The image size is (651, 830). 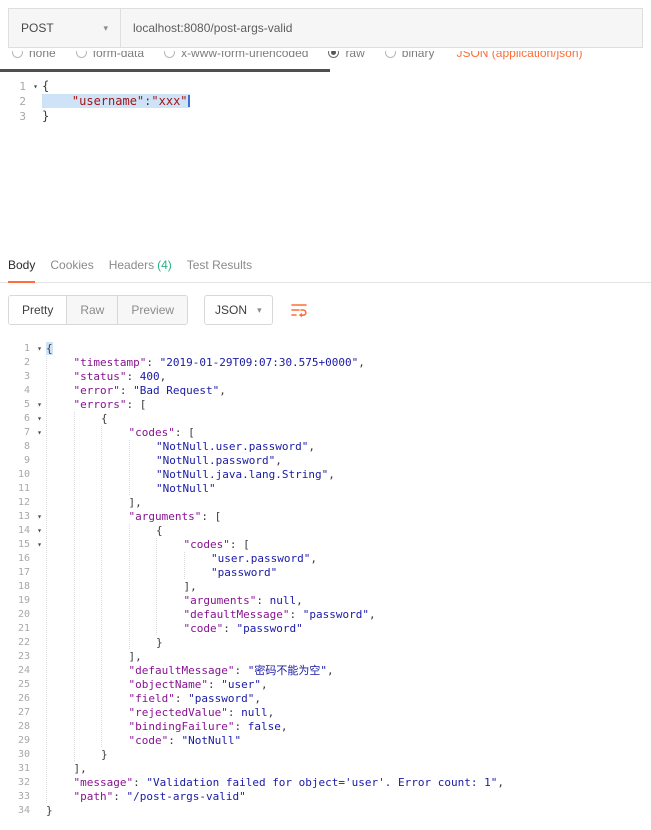 I want to click on code-line: 12 ],, so click(x=325, y=503).